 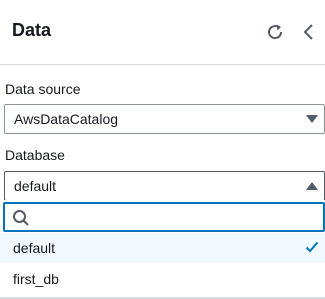 I want to click on database-search-box, so click(x=164, y=217).